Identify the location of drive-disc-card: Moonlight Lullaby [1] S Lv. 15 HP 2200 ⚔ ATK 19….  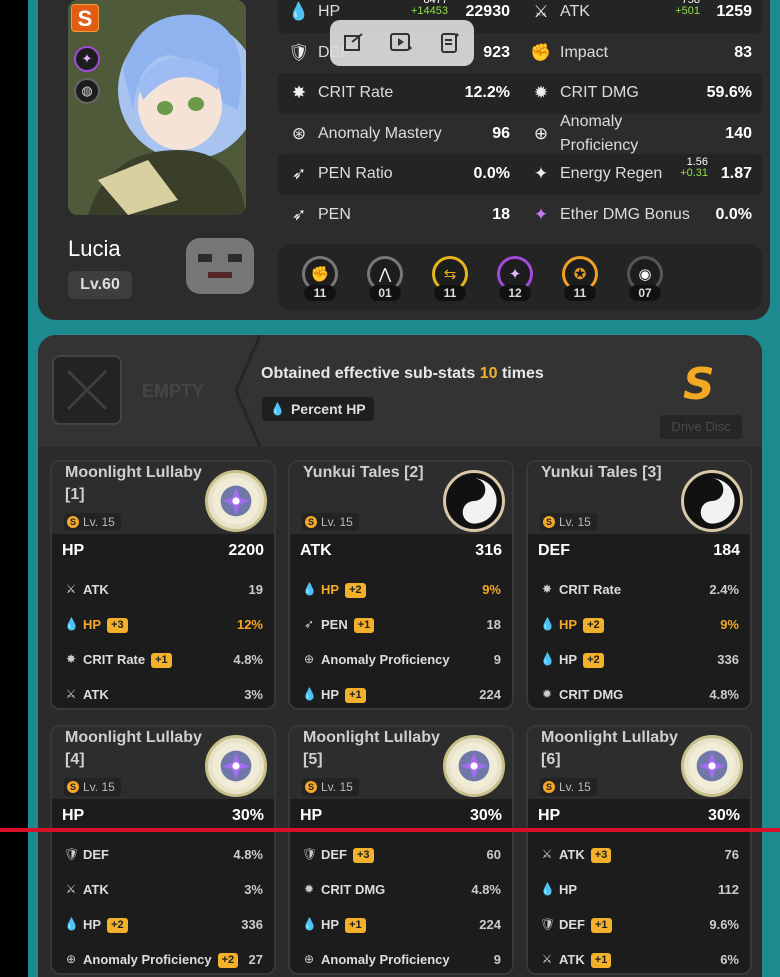
(163, 585).